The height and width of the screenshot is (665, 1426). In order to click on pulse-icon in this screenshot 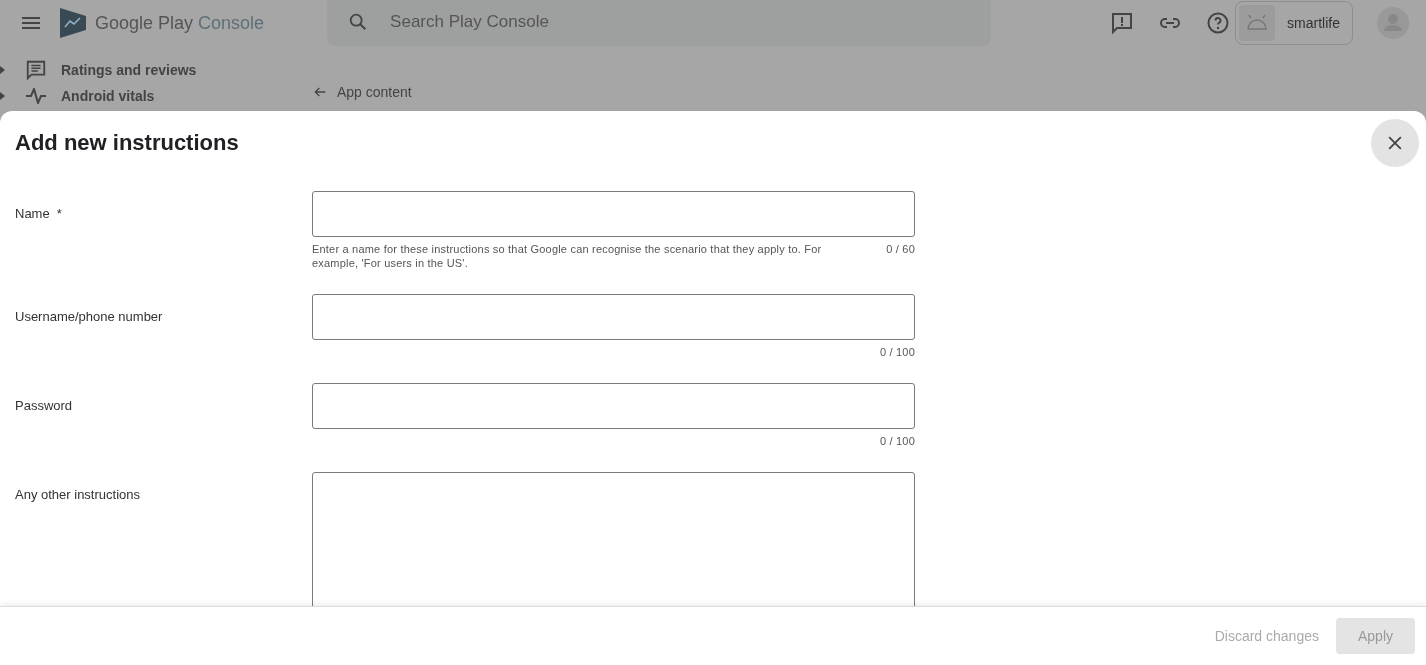, I will do `click(36, 96)`.